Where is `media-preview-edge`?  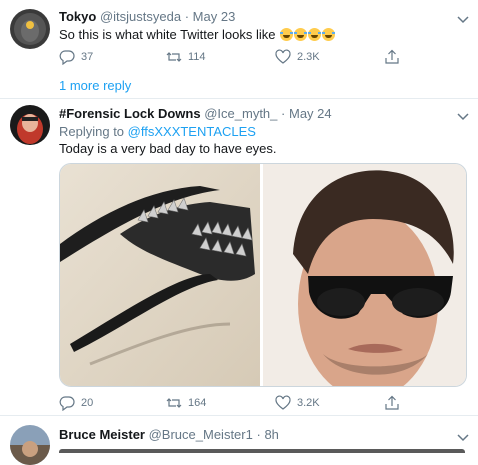
media-preview-edge is located at coordinates (262, 451).